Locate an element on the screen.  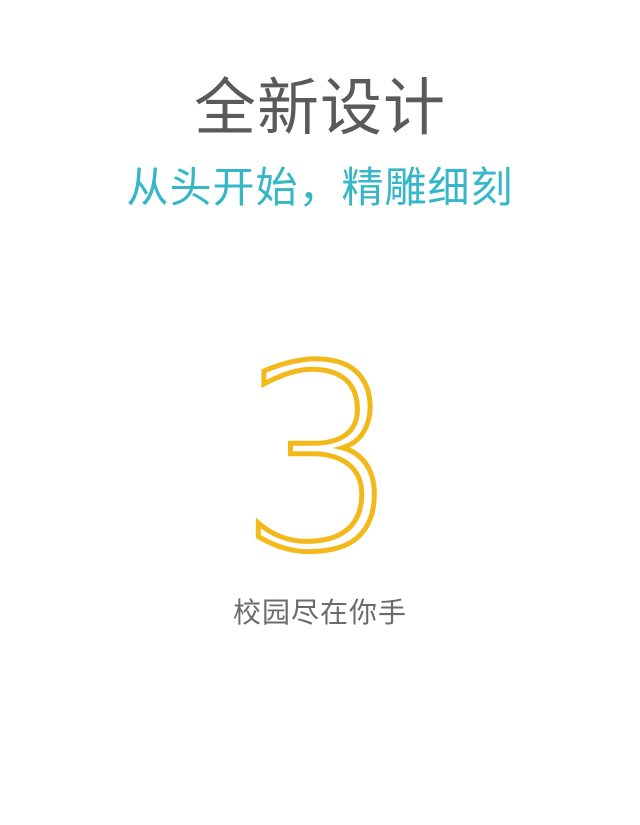
feature-caption: 校园尽在你手 is located at coordinates (319, 612).